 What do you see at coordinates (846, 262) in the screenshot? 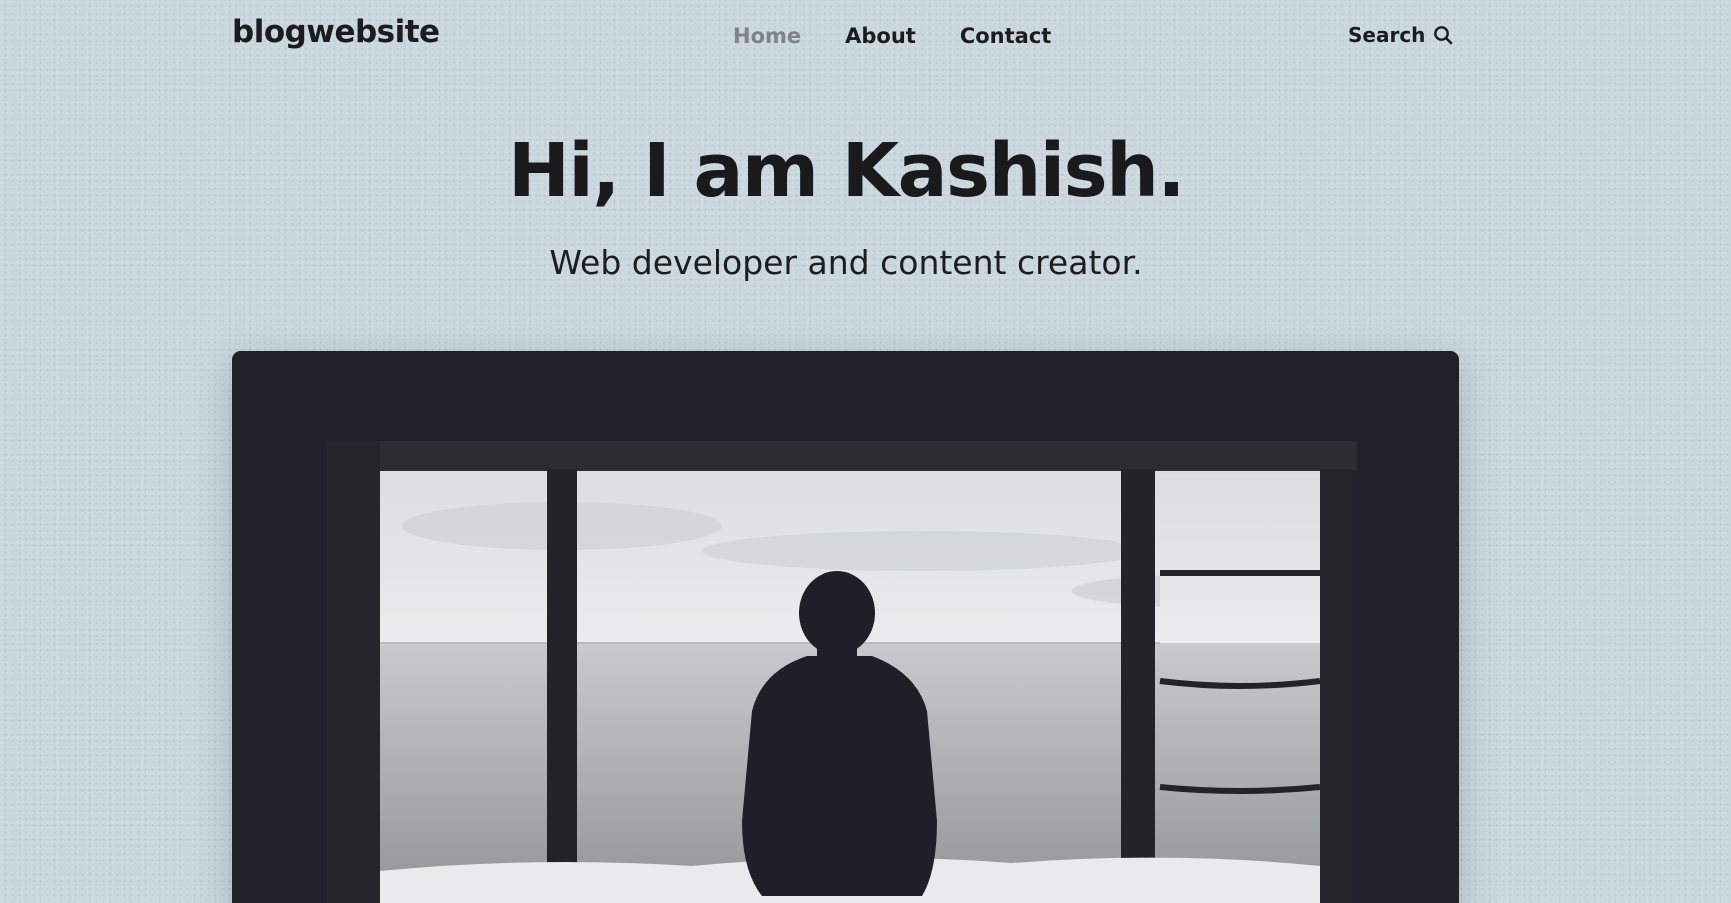
I see `hero-subtitle: Web developer and content creator.` at bounding box center [846, 262].